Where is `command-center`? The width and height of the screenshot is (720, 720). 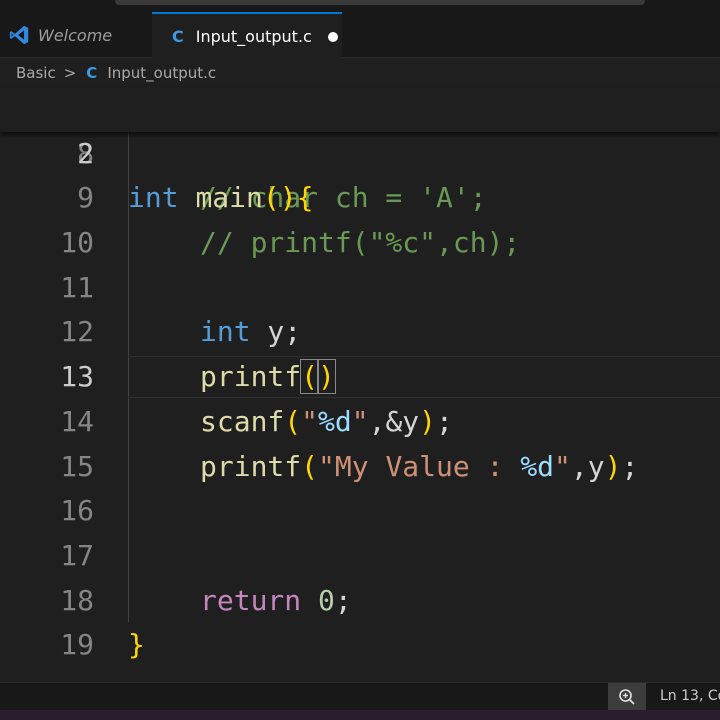
command-center is located at coordinates (380, 2).